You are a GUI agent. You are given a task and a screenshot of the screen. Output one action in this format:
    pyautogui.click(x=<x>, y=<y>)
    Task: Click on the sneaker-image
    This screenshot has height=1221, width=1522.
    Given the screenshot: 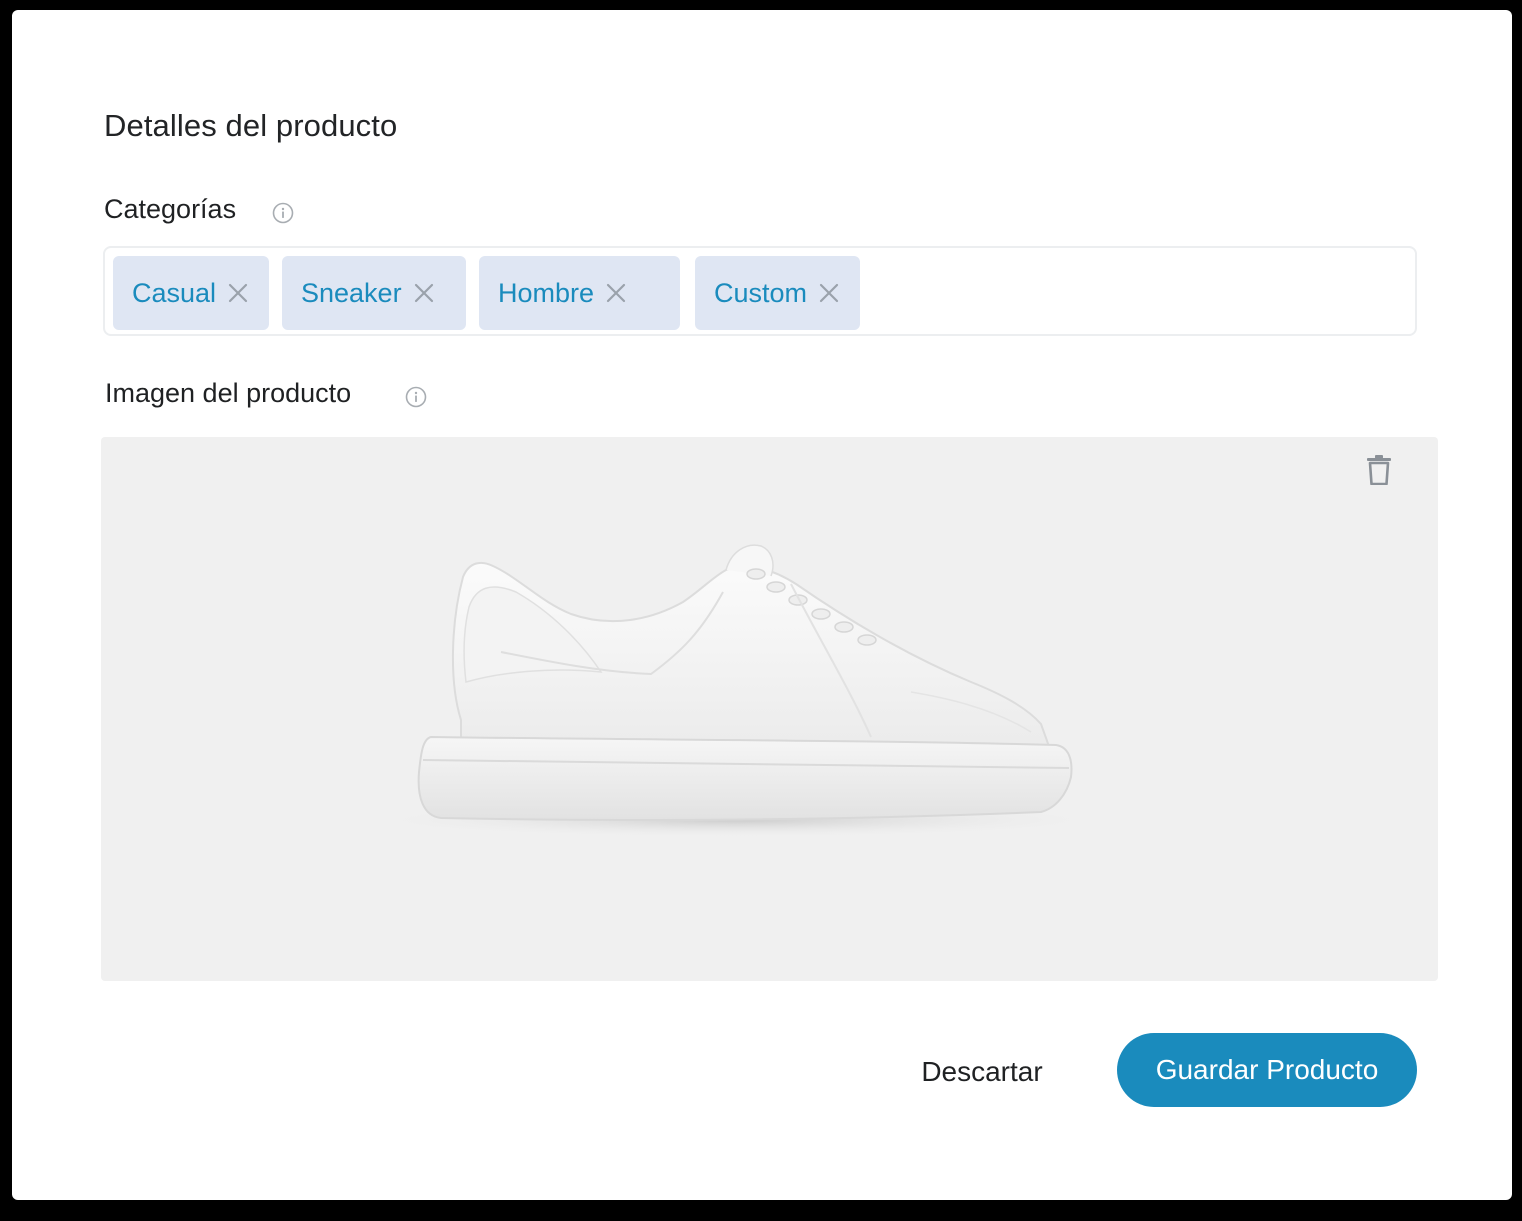 What is the action you would take?
    pyautogui.click(x=728, y=691)
    